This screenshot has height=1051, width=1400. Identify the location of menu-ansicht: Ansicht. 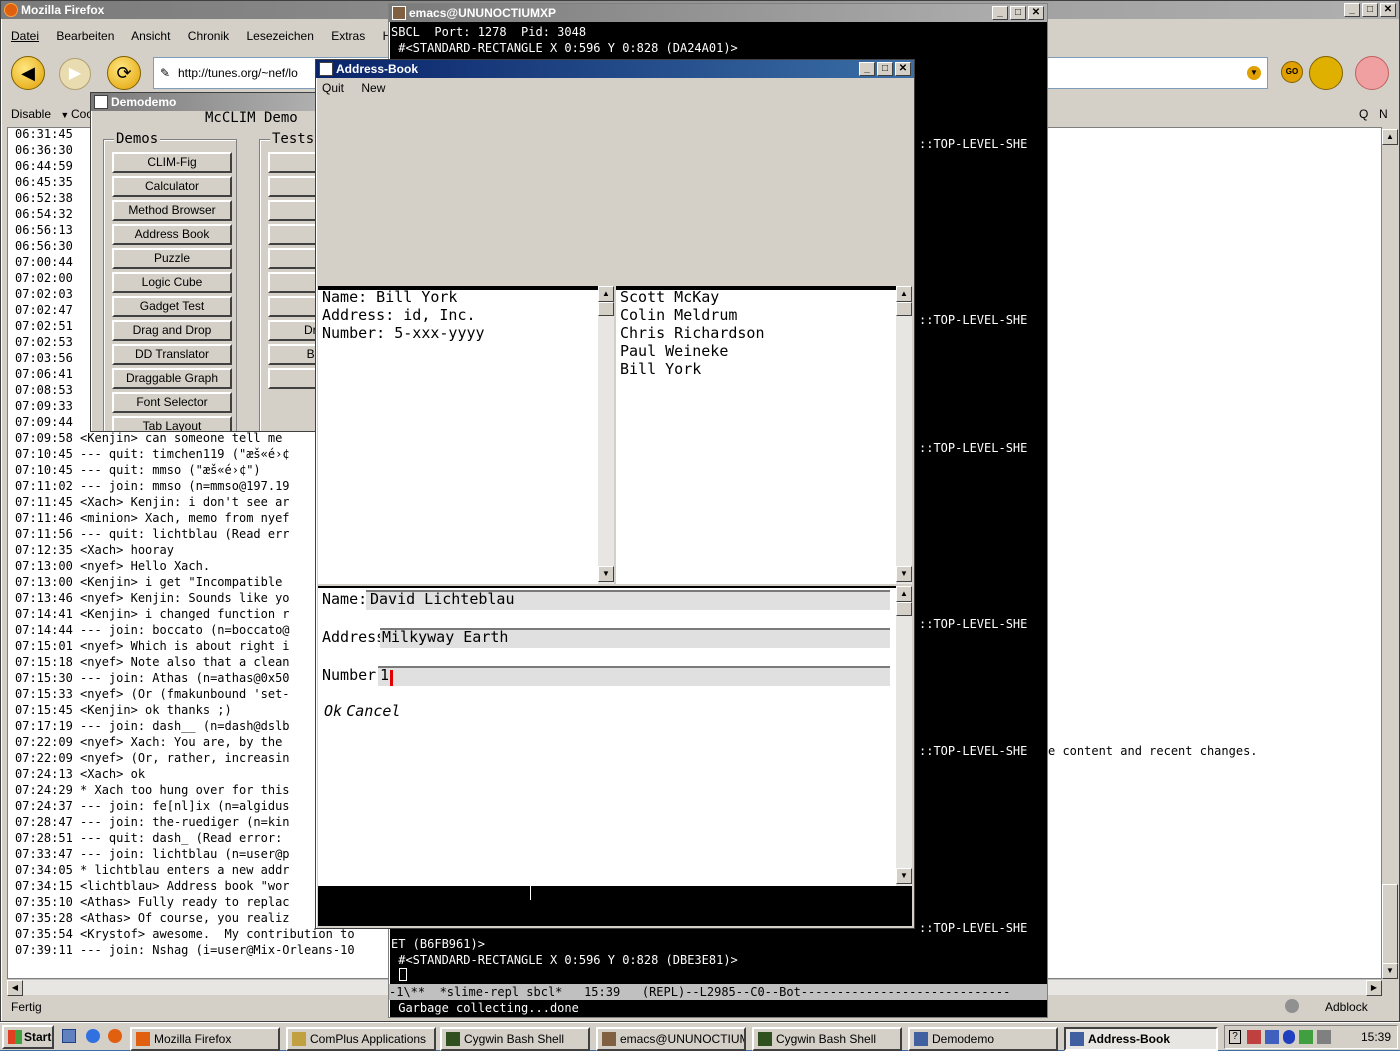
(150, 36).